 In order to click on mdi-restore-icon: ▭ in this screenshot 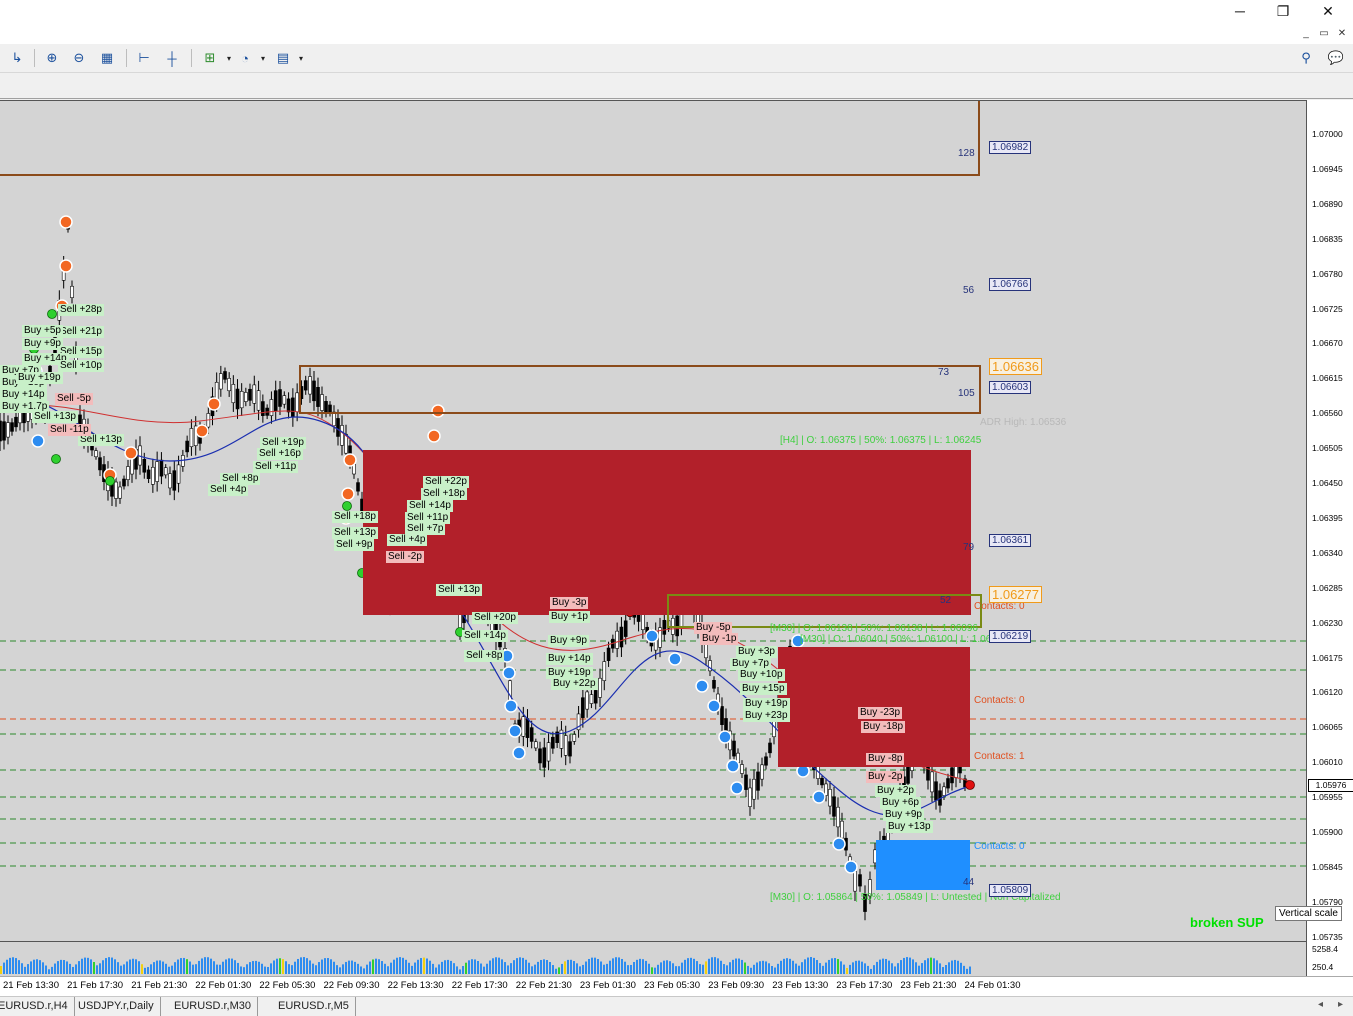, I will do `click(1324, 33)`.